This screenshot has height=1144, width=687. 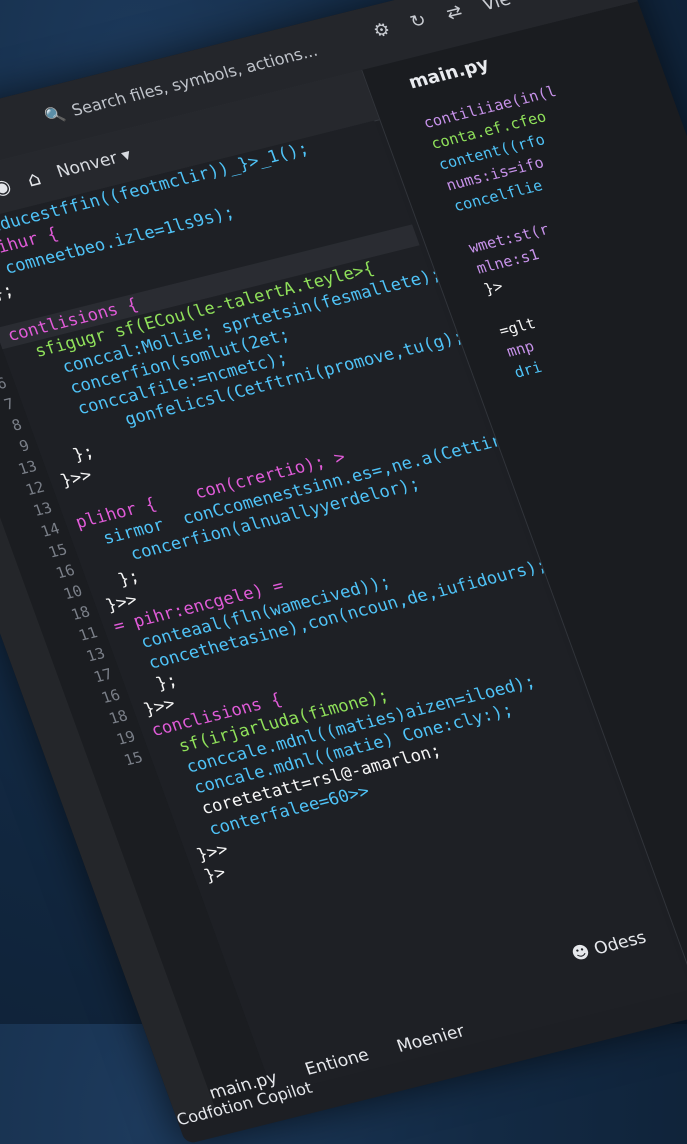 What do you see at coordinates (337, 1062) in the screenshot?
I see `tab-entione: Entione` at bounding box center [337, 1062].